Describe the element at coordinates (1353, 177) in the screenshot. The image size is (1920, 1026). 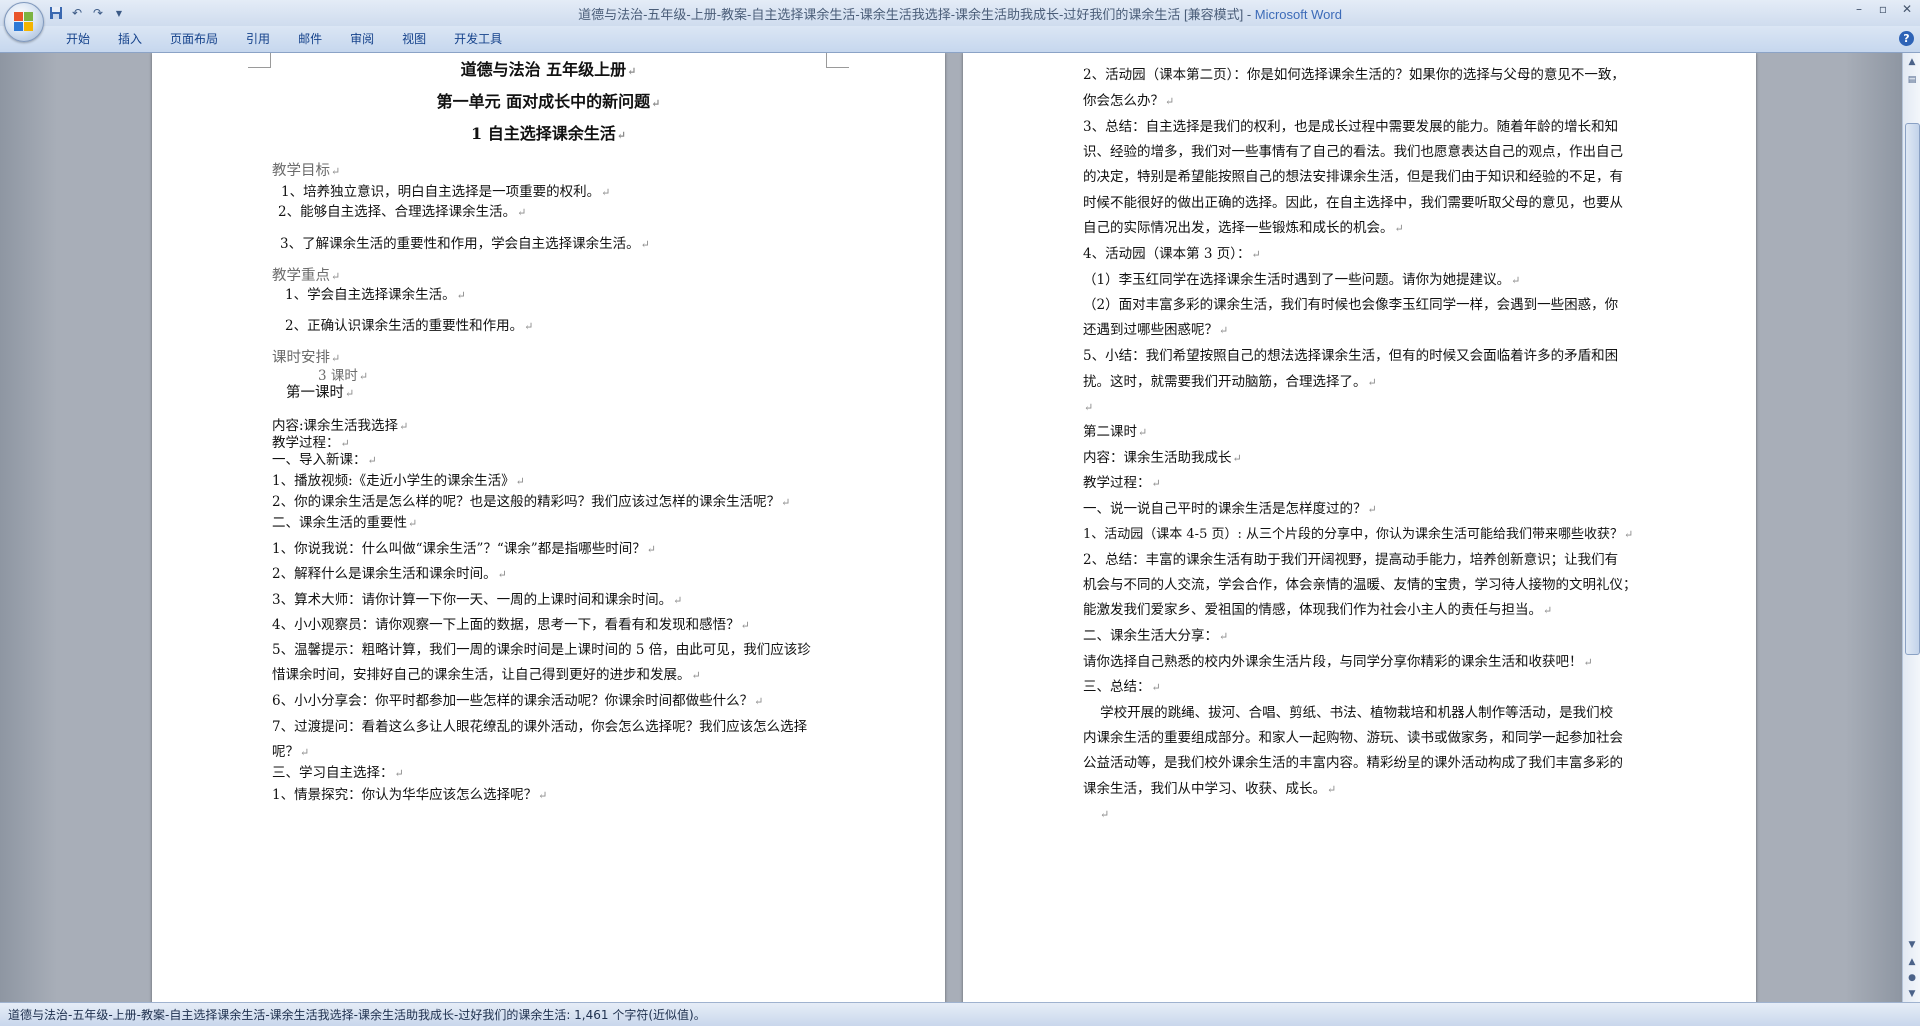
I see `paragraph: 的决定，特别是希望能按照自己的想法安排课余生活，但是我们由于知识和经验的不足，有` at that location.